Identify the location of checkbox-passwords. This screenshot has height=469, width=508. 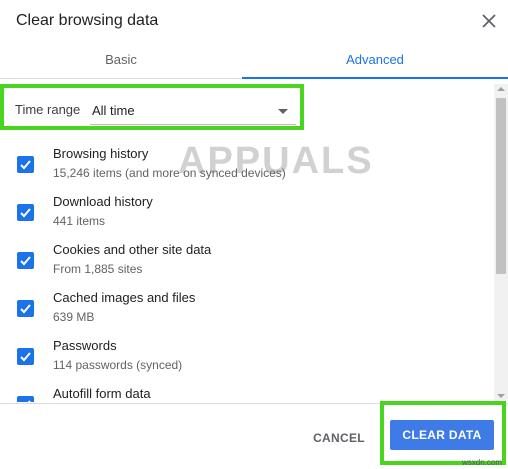
(25, 356).